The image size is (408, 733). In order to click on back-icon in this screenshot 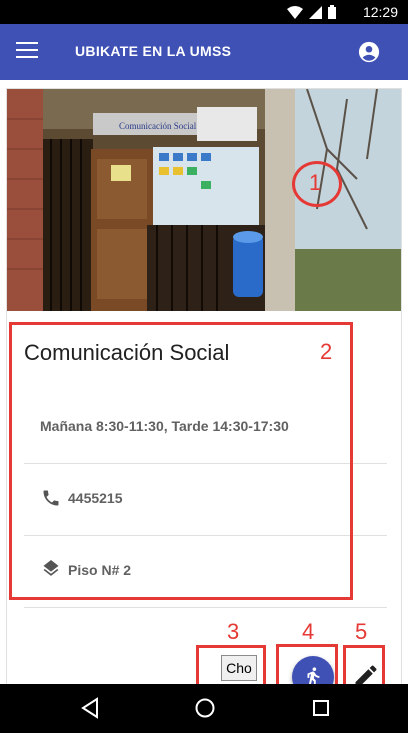, I will do `click(90, 708)`.